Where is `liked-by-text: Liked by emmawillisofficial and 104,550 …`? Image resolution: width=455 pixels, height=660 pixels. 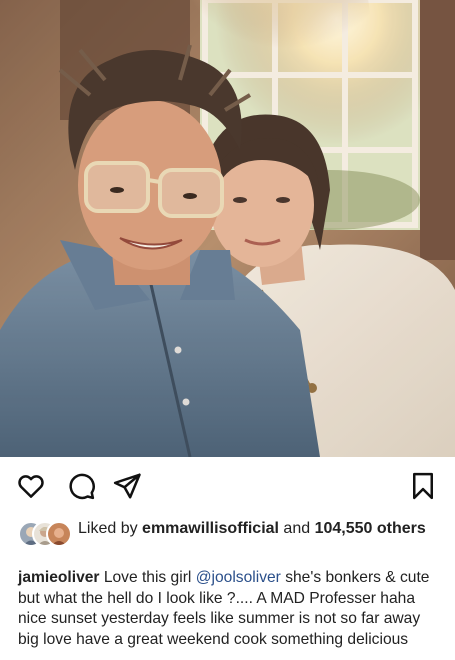
liked-by-text: Liked by emmawillisofficial and 104,550 … is located at coordinates (258, 528).